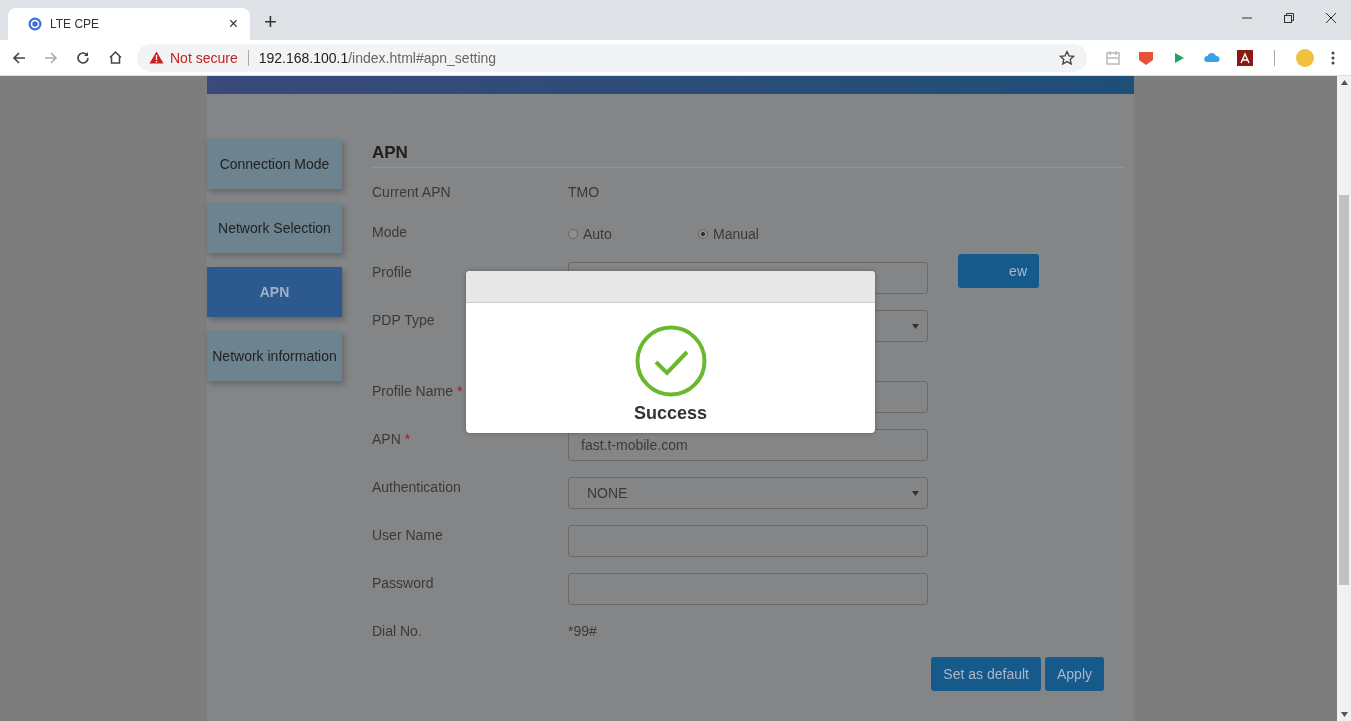 Image resolution: width=1351 pixels, height=721 pixels. Describe the element at coordinates (386, 439) in the screenshot. I see `field-label: APN` at that location.